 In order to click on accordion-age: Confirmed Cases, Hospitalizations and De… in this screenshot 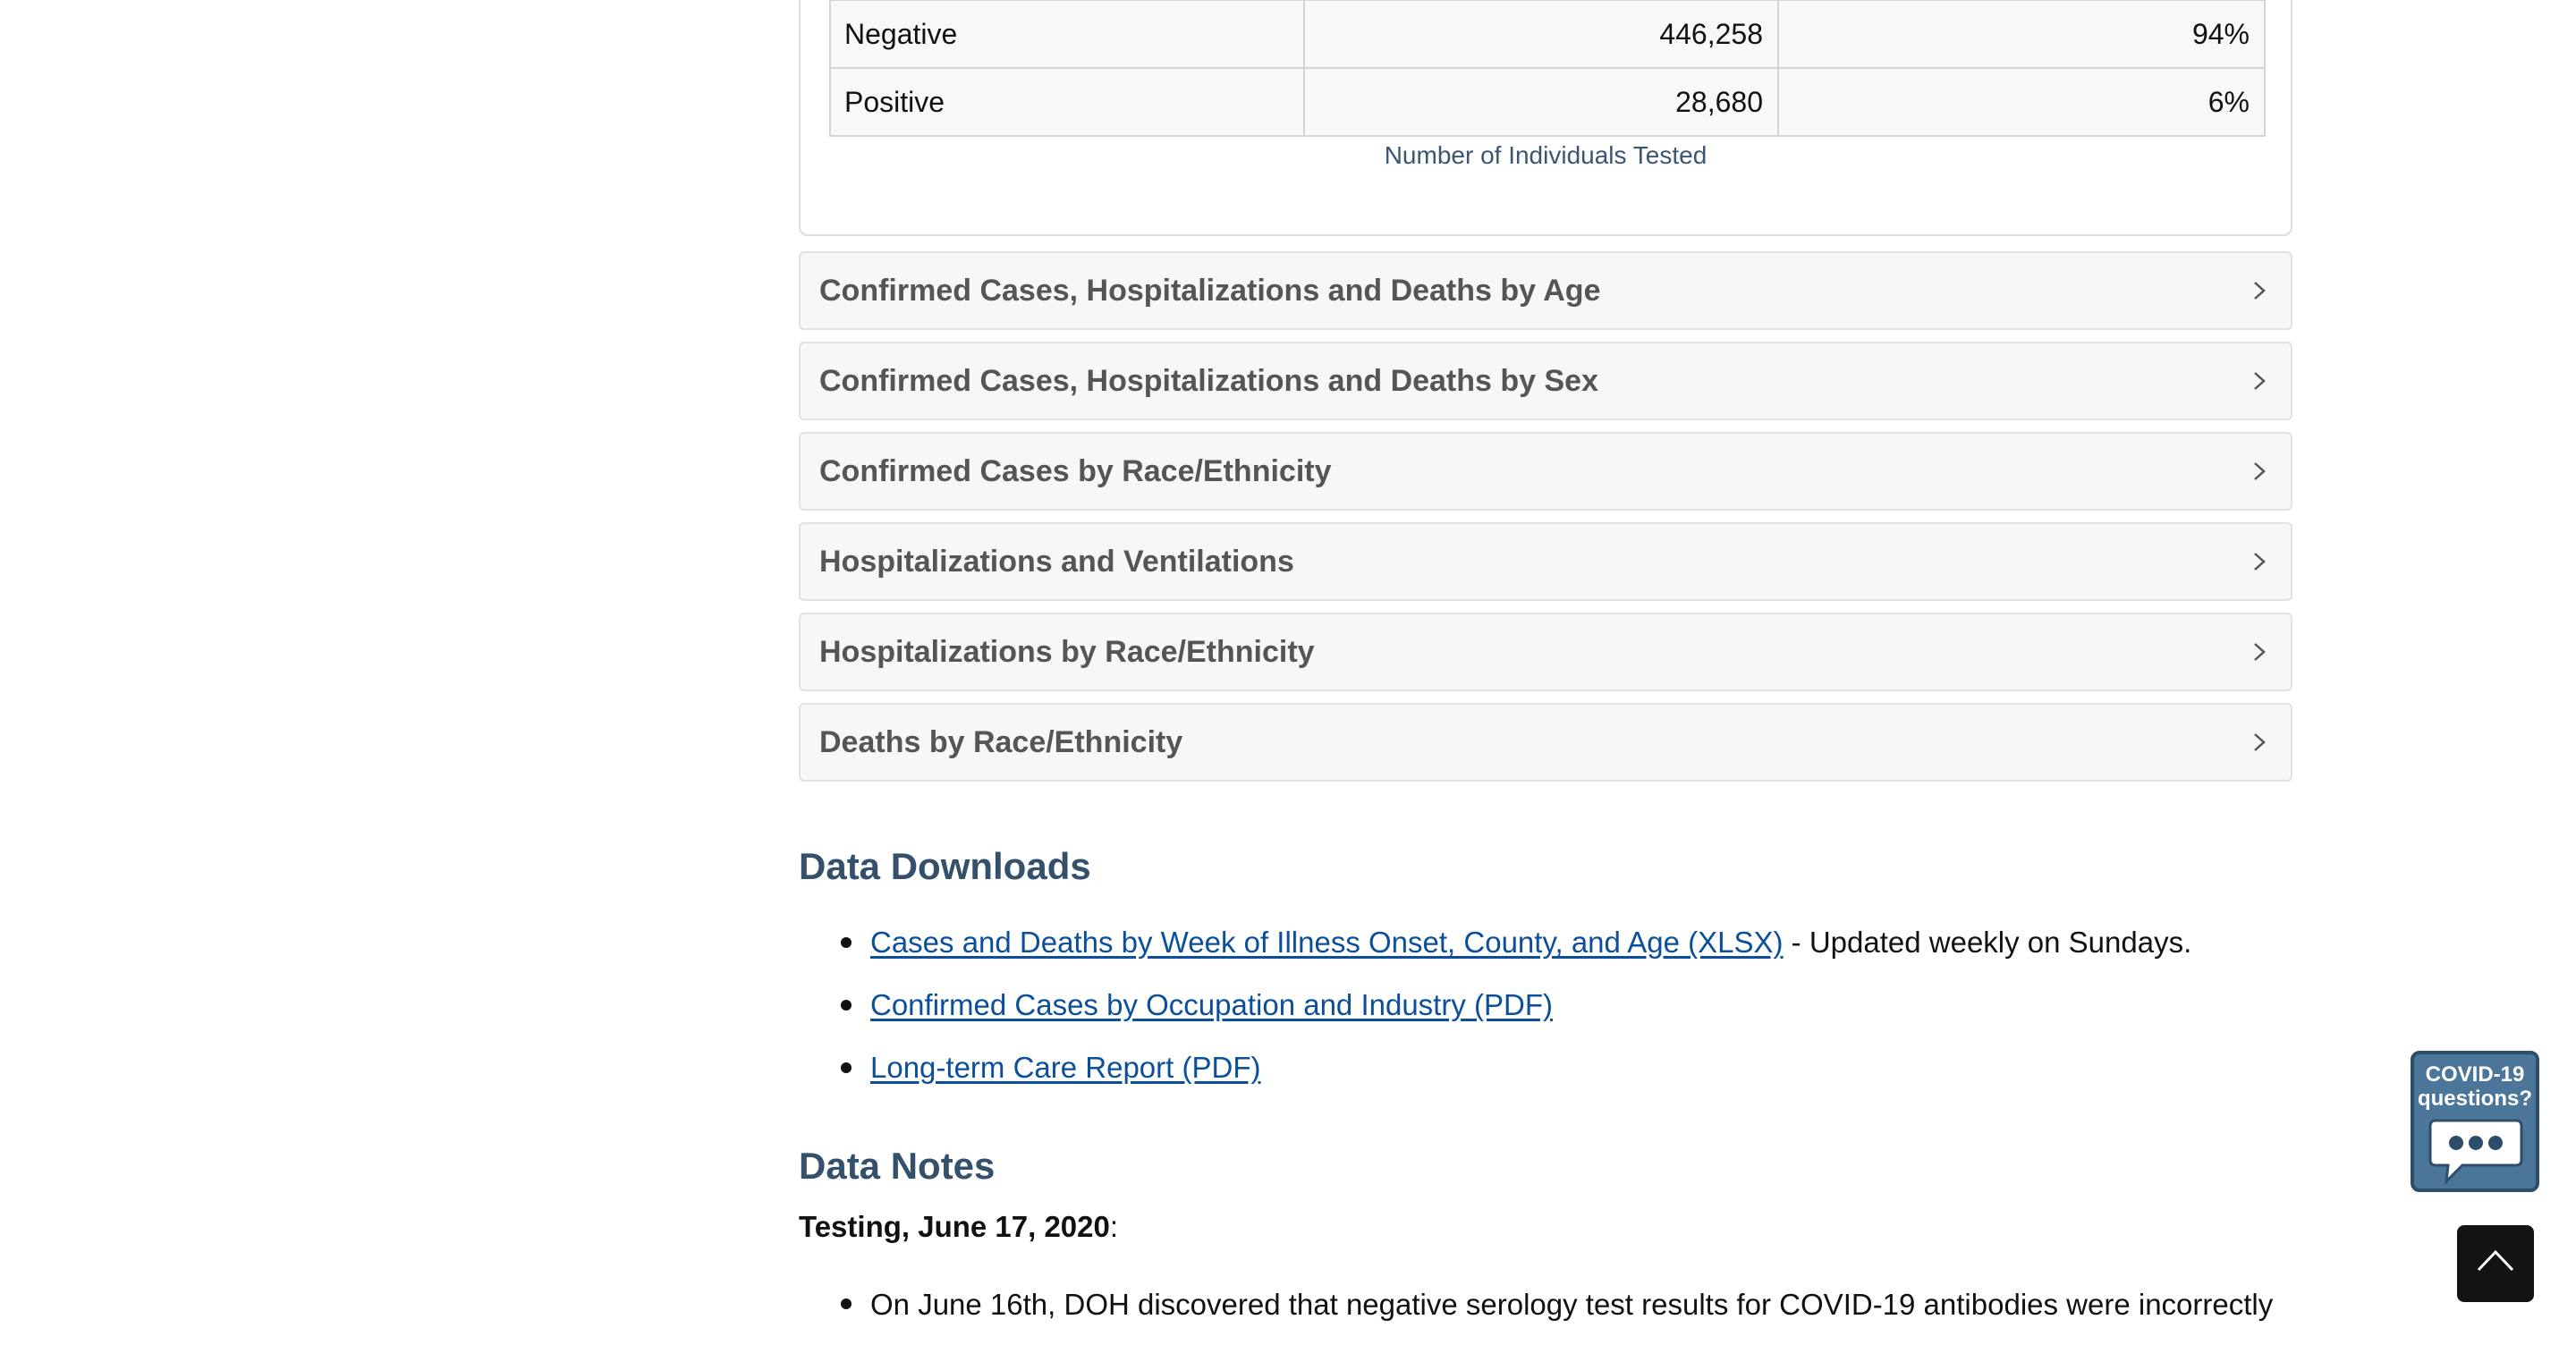, I will do `click(1545, 290)`.